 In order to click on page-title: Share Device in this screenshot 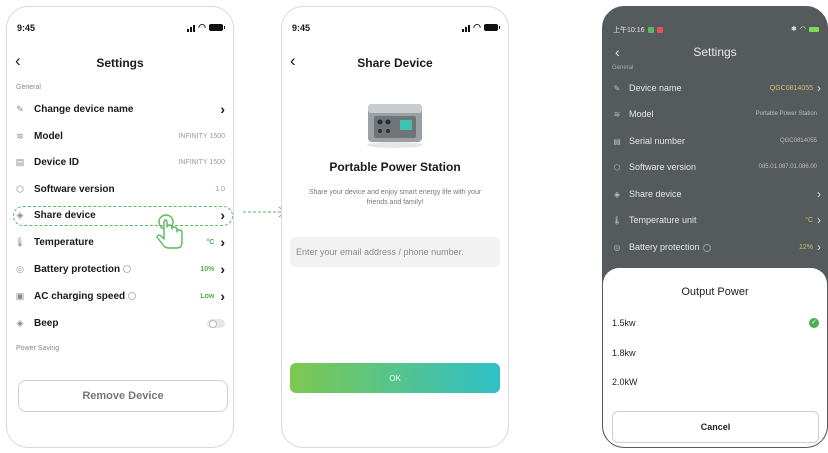, I will do `click(395, 63)`.